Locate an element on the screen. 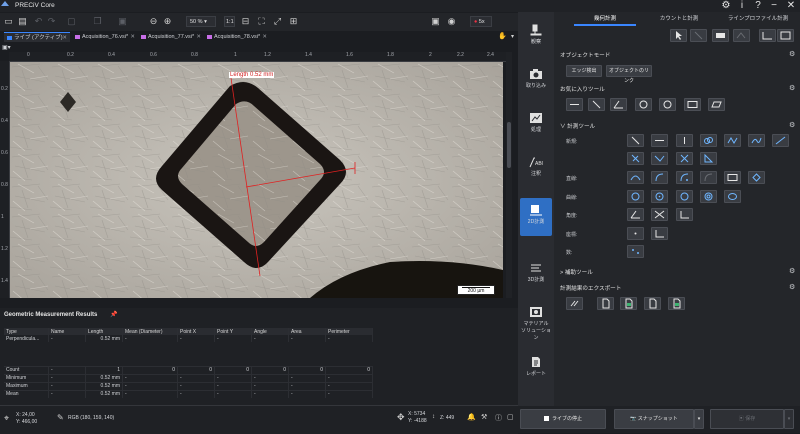 The height and width of the screenshot is (434, 800). image-horizontal-scrollbar is located at coordinates (259, 303).